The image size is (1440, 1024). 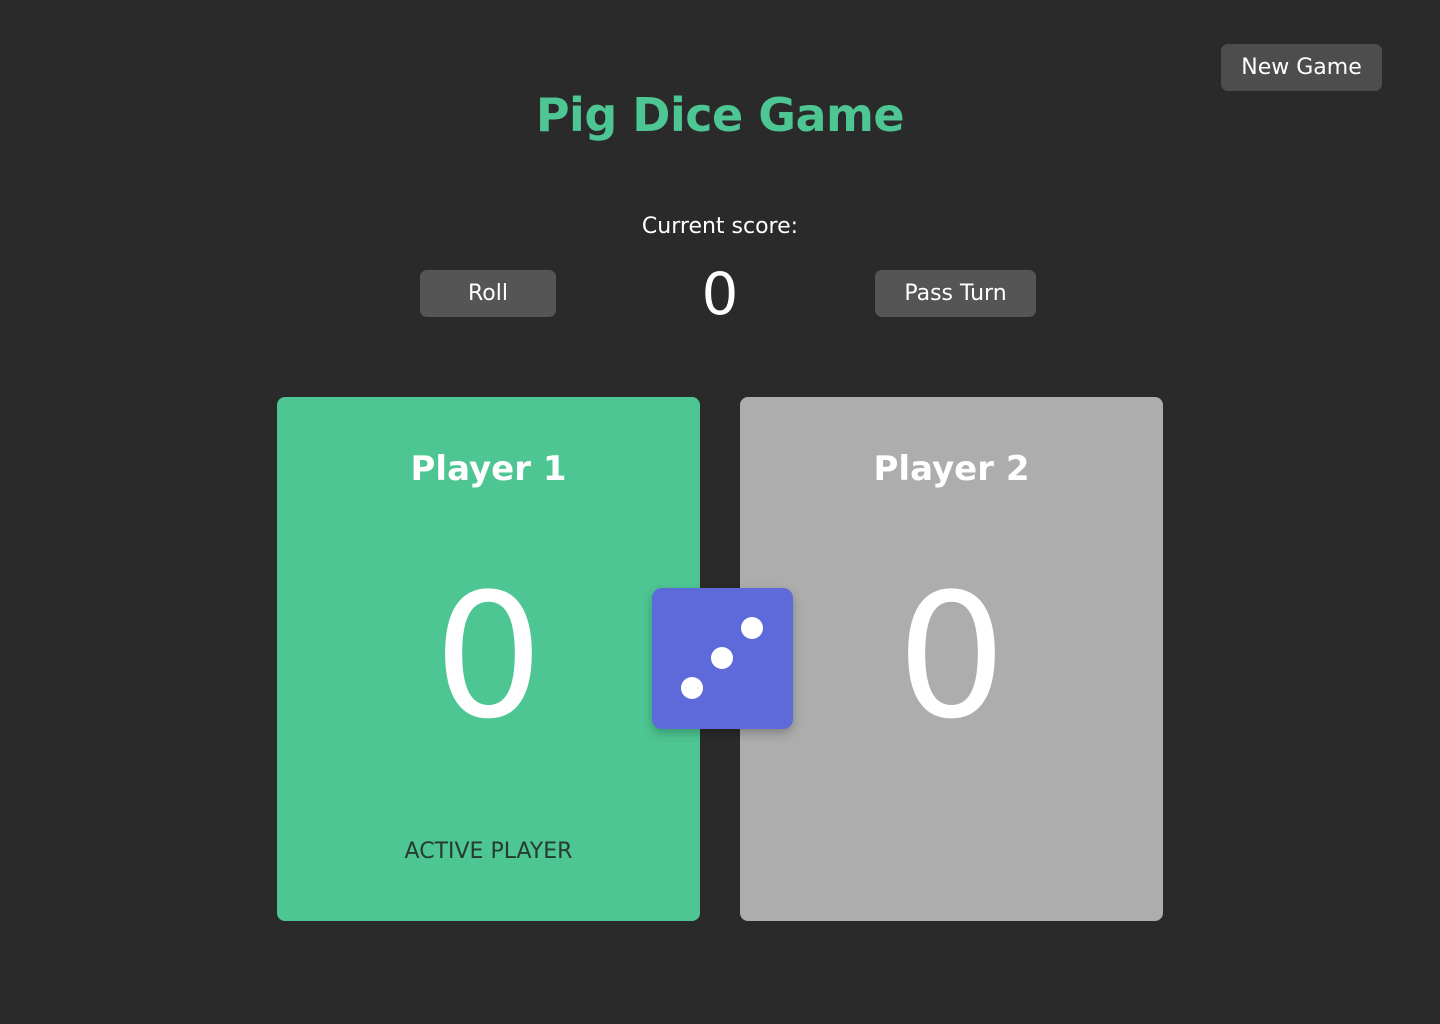 What do you see at coordinates (488, 851) in the screenshot?
I see `player-1-active-badge: ACTIVE PLAYER` at bounding box center [488, 851].